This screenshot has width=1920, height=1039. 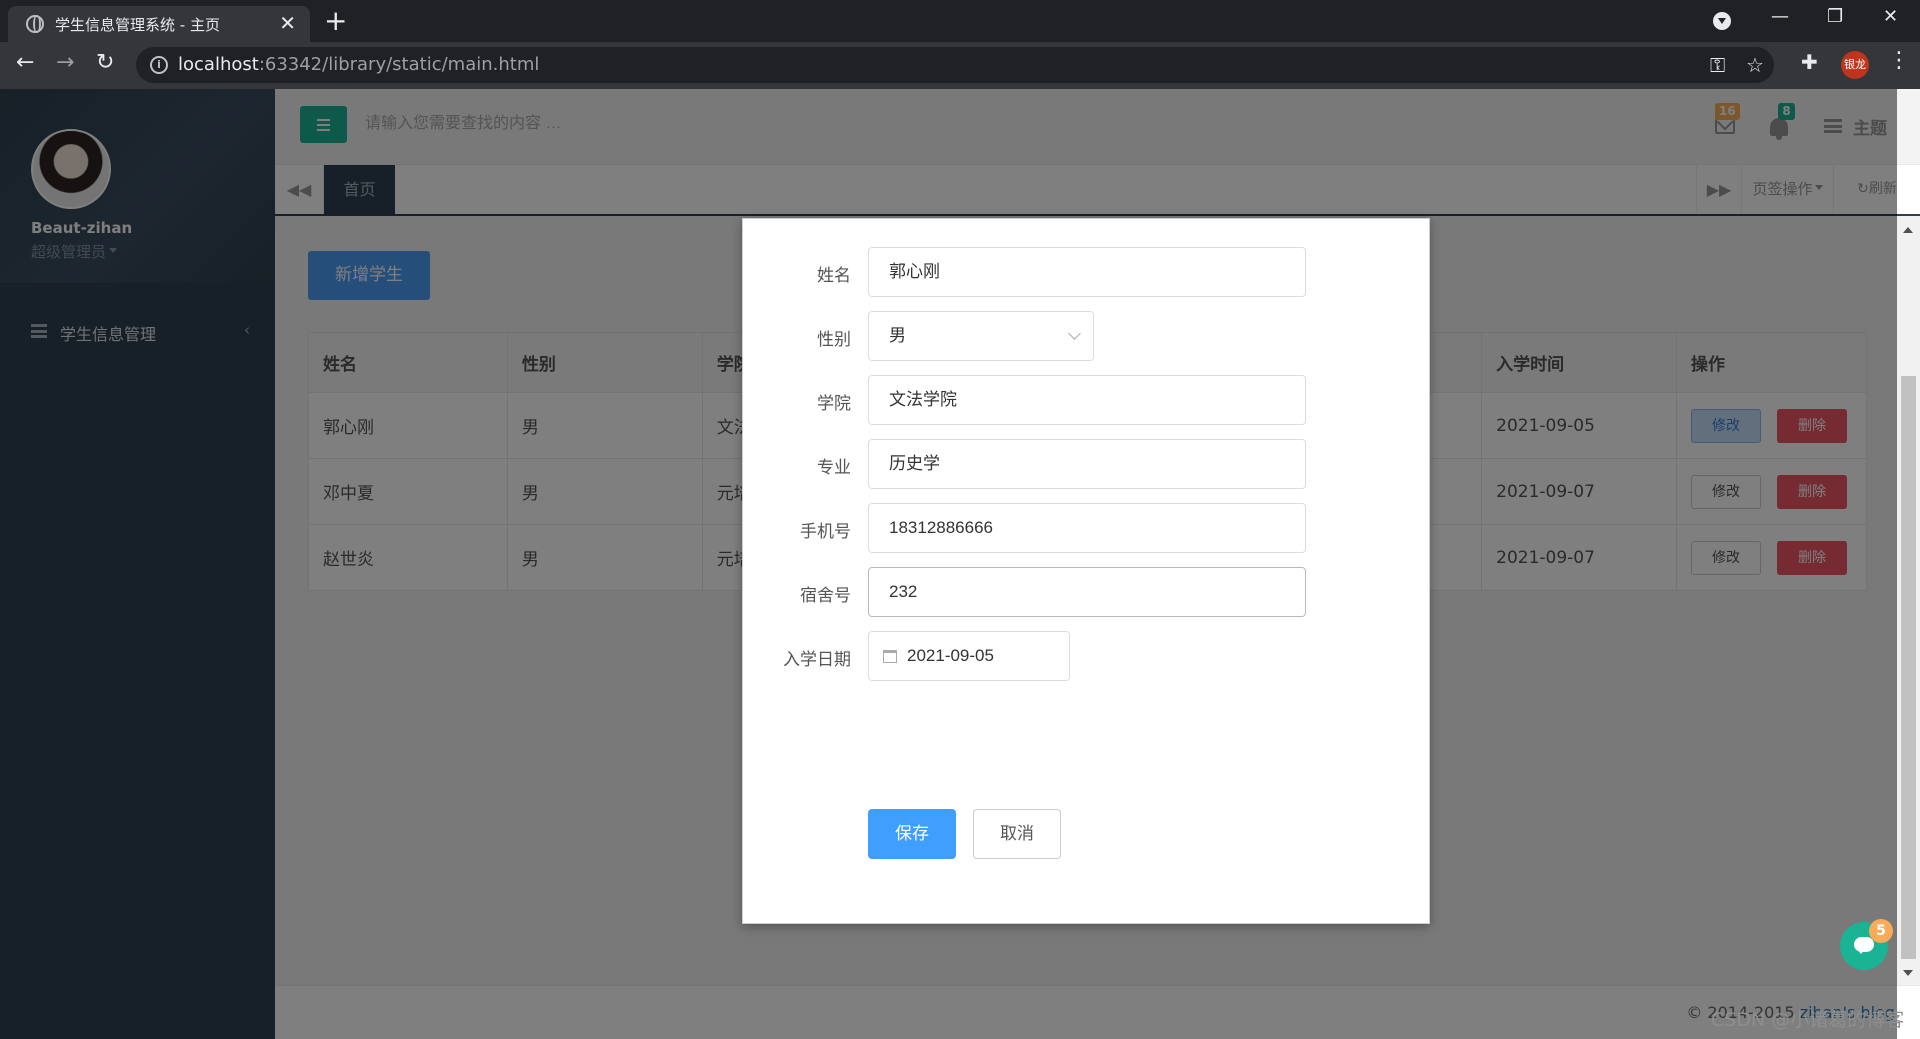 What do you see at coordinates (287, 23) in the screenshot?
I see `close-tab-icon: ✕` at bounding box center [287, 23].